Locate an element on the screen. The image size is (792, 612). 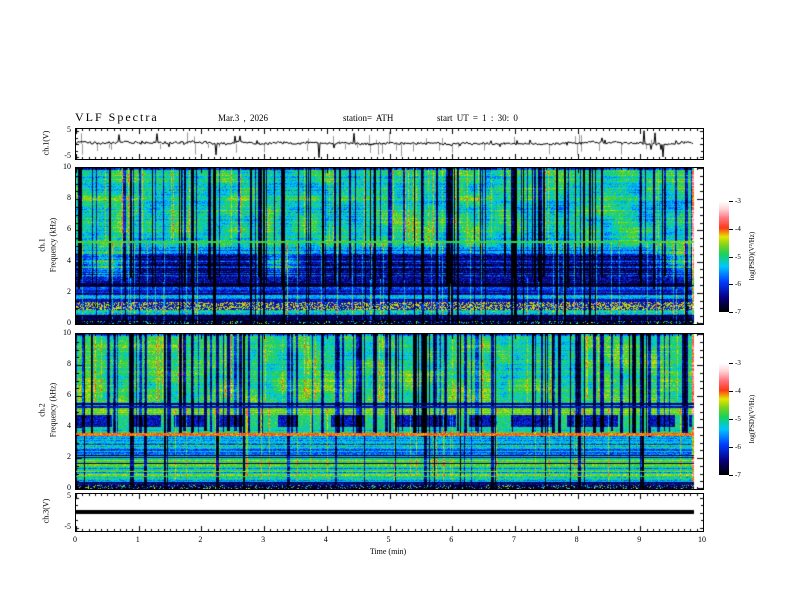
x-tick-label: 2 is located at coordinates (200, 539).